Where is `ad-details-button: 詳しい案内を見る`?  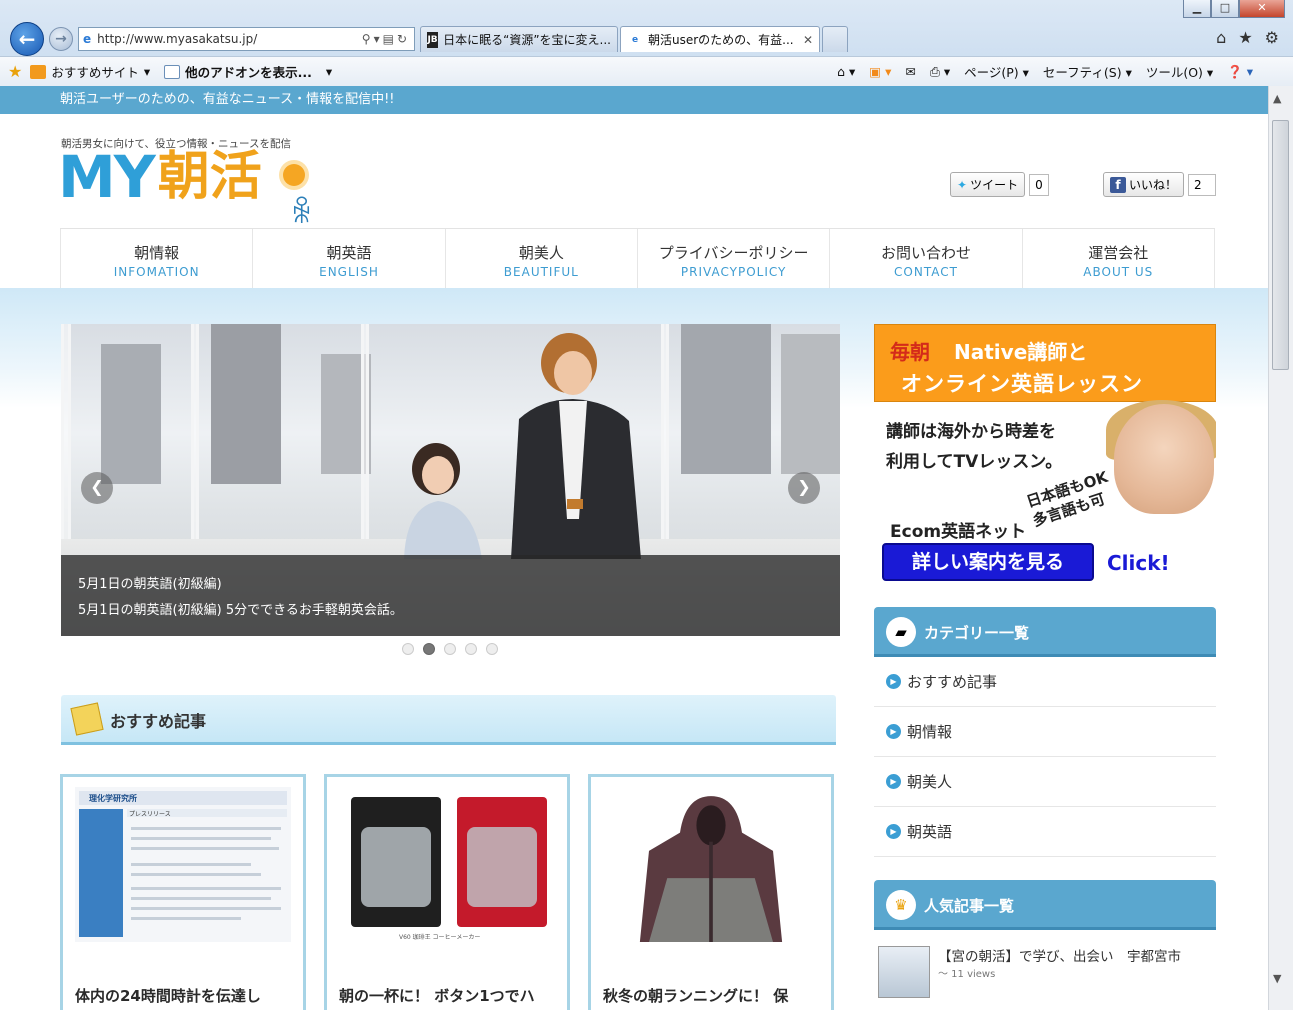
ad-details-button: 詳しい案内を見る is located at coordinates (988, 562).